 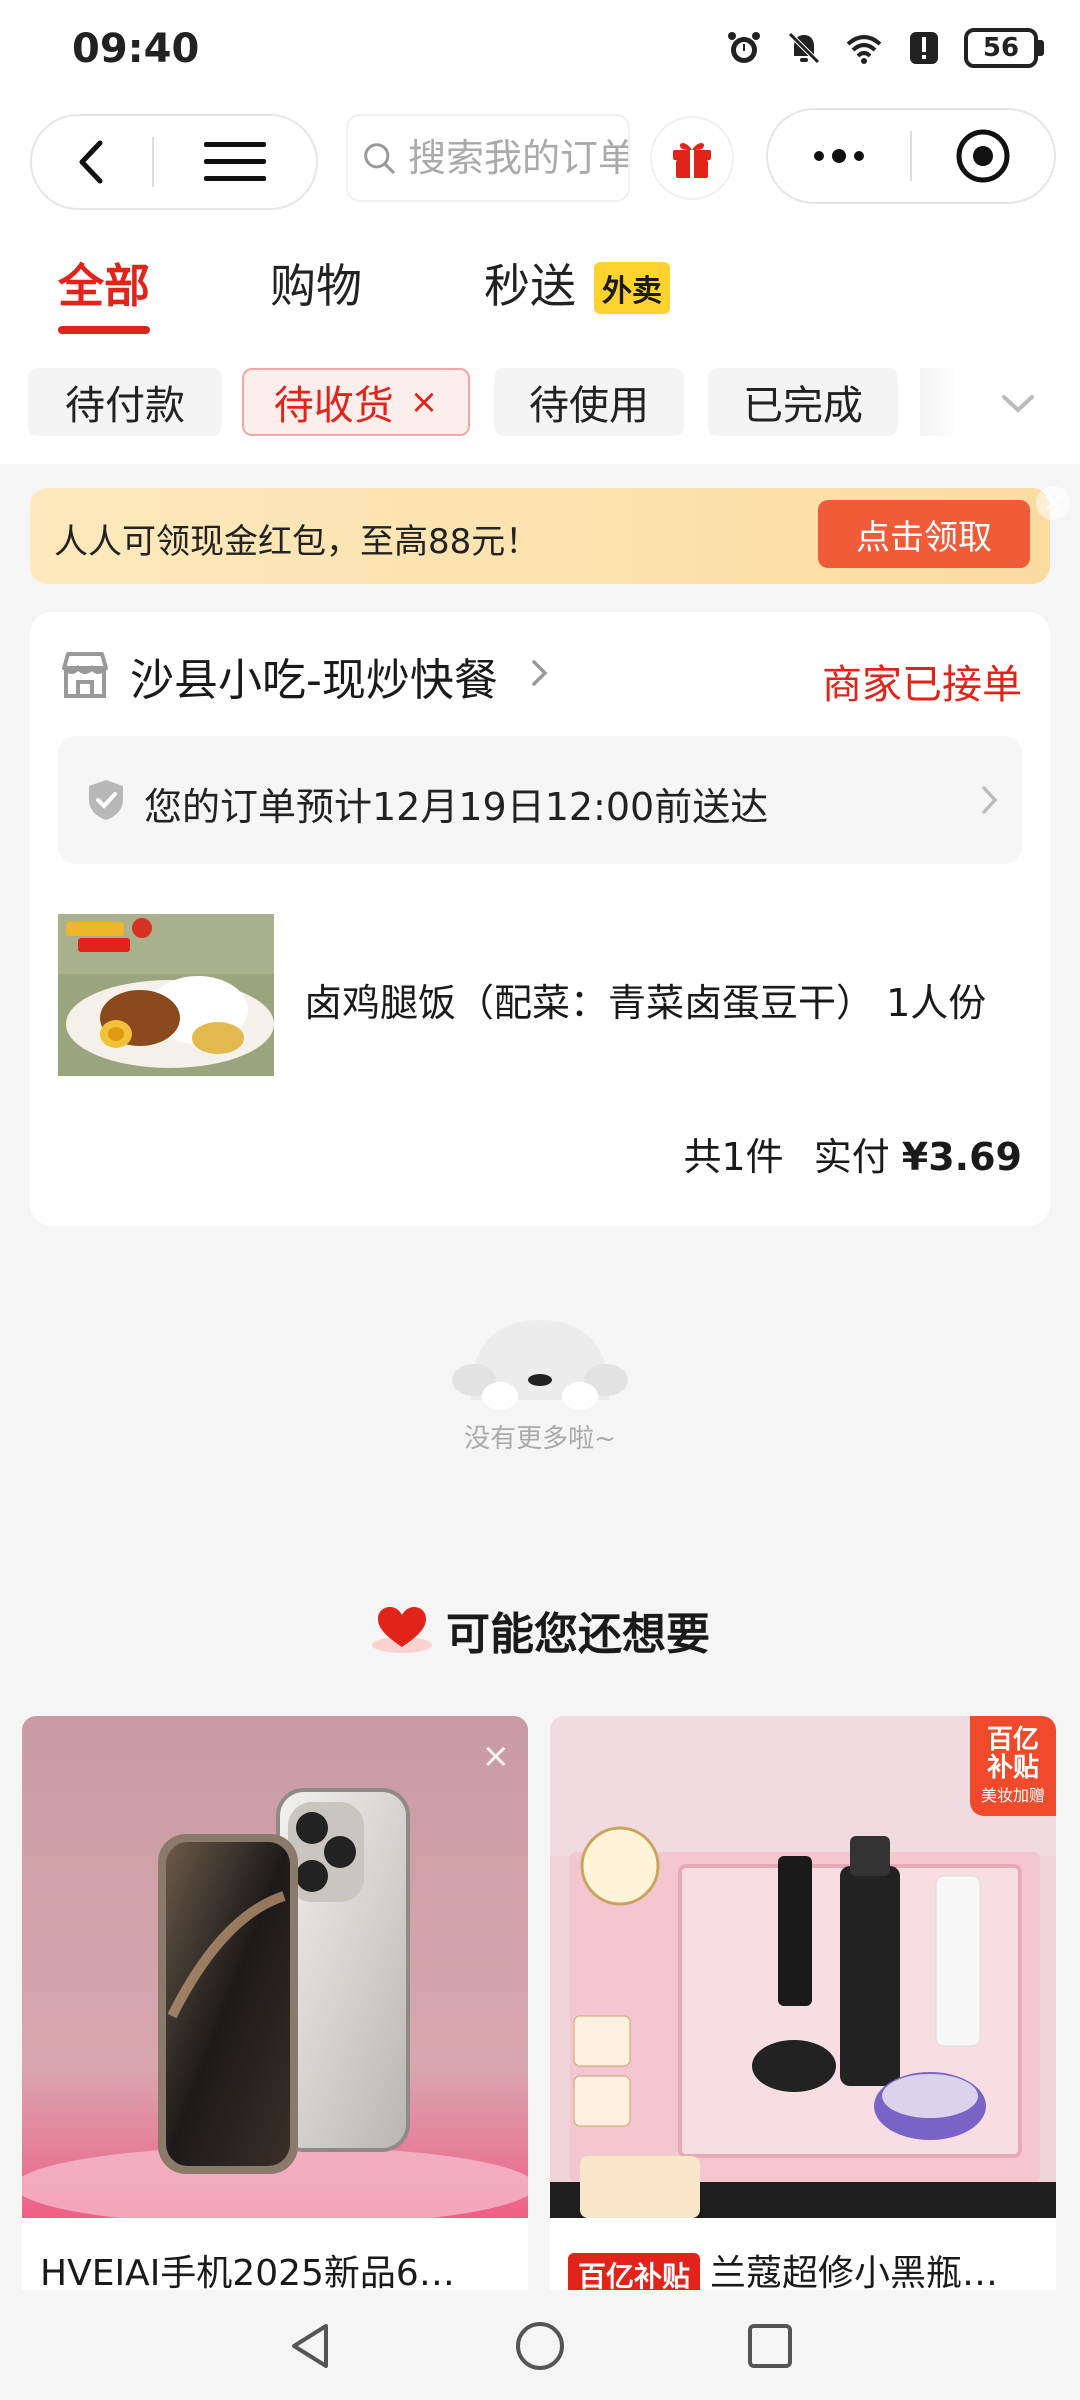 I want to click on system-nav-bar, so click(x=540, y=2345).